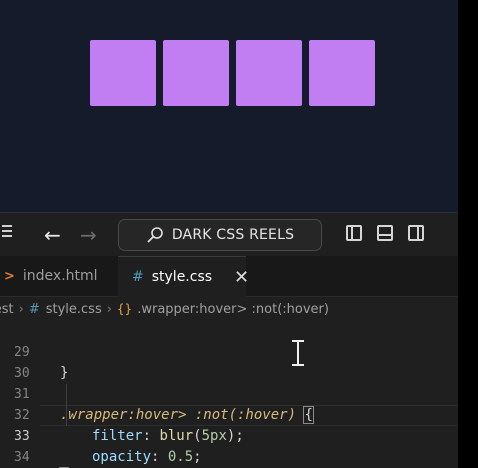  I want to click on html-file-icon: >, so click(9, 276).